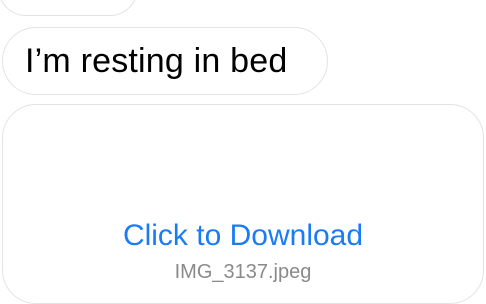 Image resolution: width=486 pixels, height=304 pixels. I want to click on message-text: I’m resting in bed, so click(156, 60).